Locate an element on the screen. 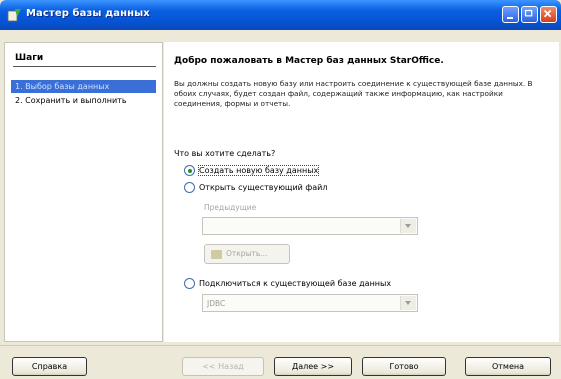 The height and width of the screenshot is (379, 561). title-bar: Мастер базы данных is located at coordinates (280, 15).